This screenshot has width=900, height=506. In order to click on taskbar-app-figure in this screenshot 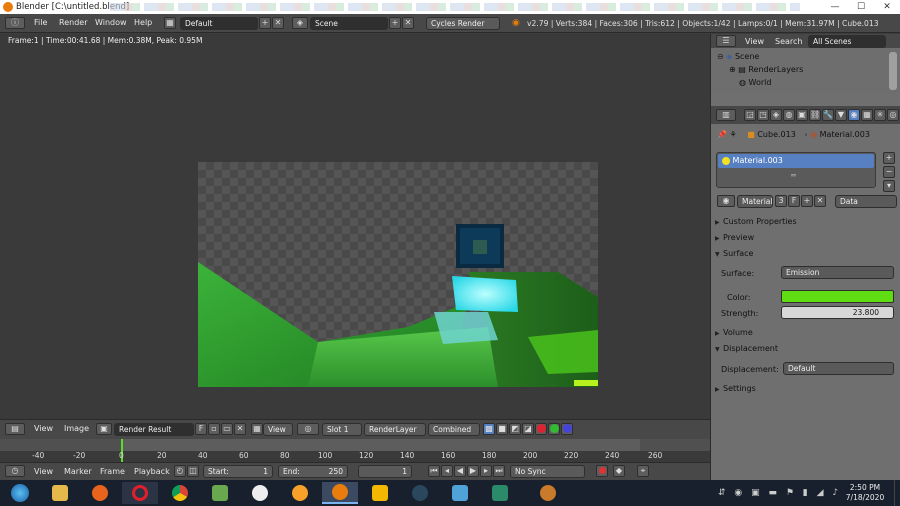, I will do `click(548, 493)`.